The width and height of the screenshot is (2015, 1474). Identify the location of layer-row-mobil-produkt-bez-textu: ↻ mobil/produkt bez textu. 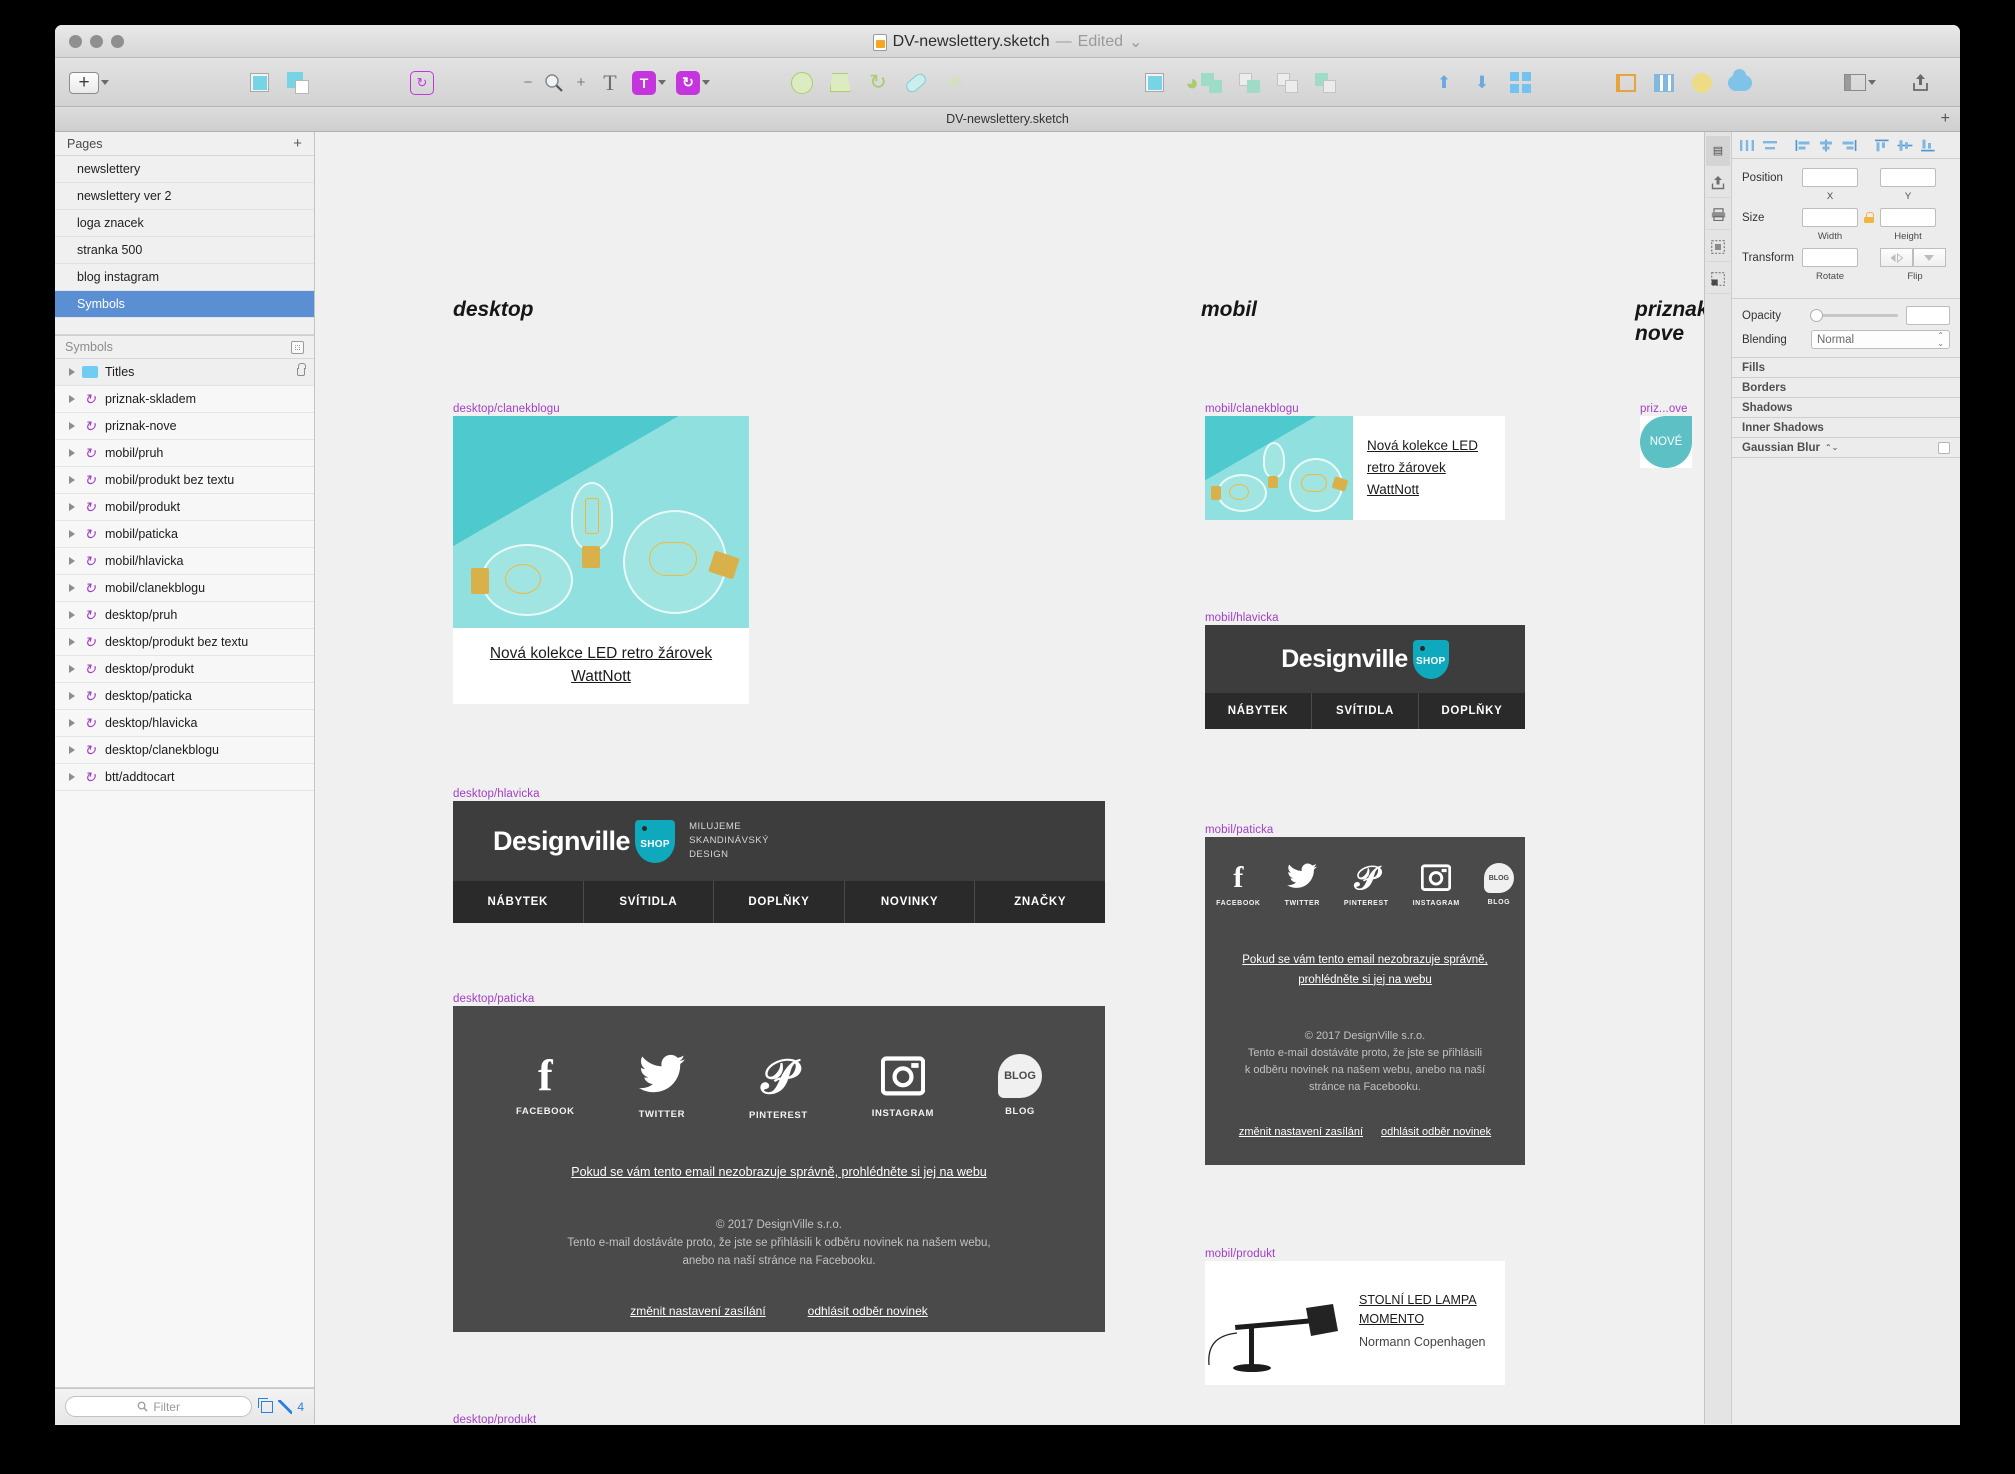
(184, 480).